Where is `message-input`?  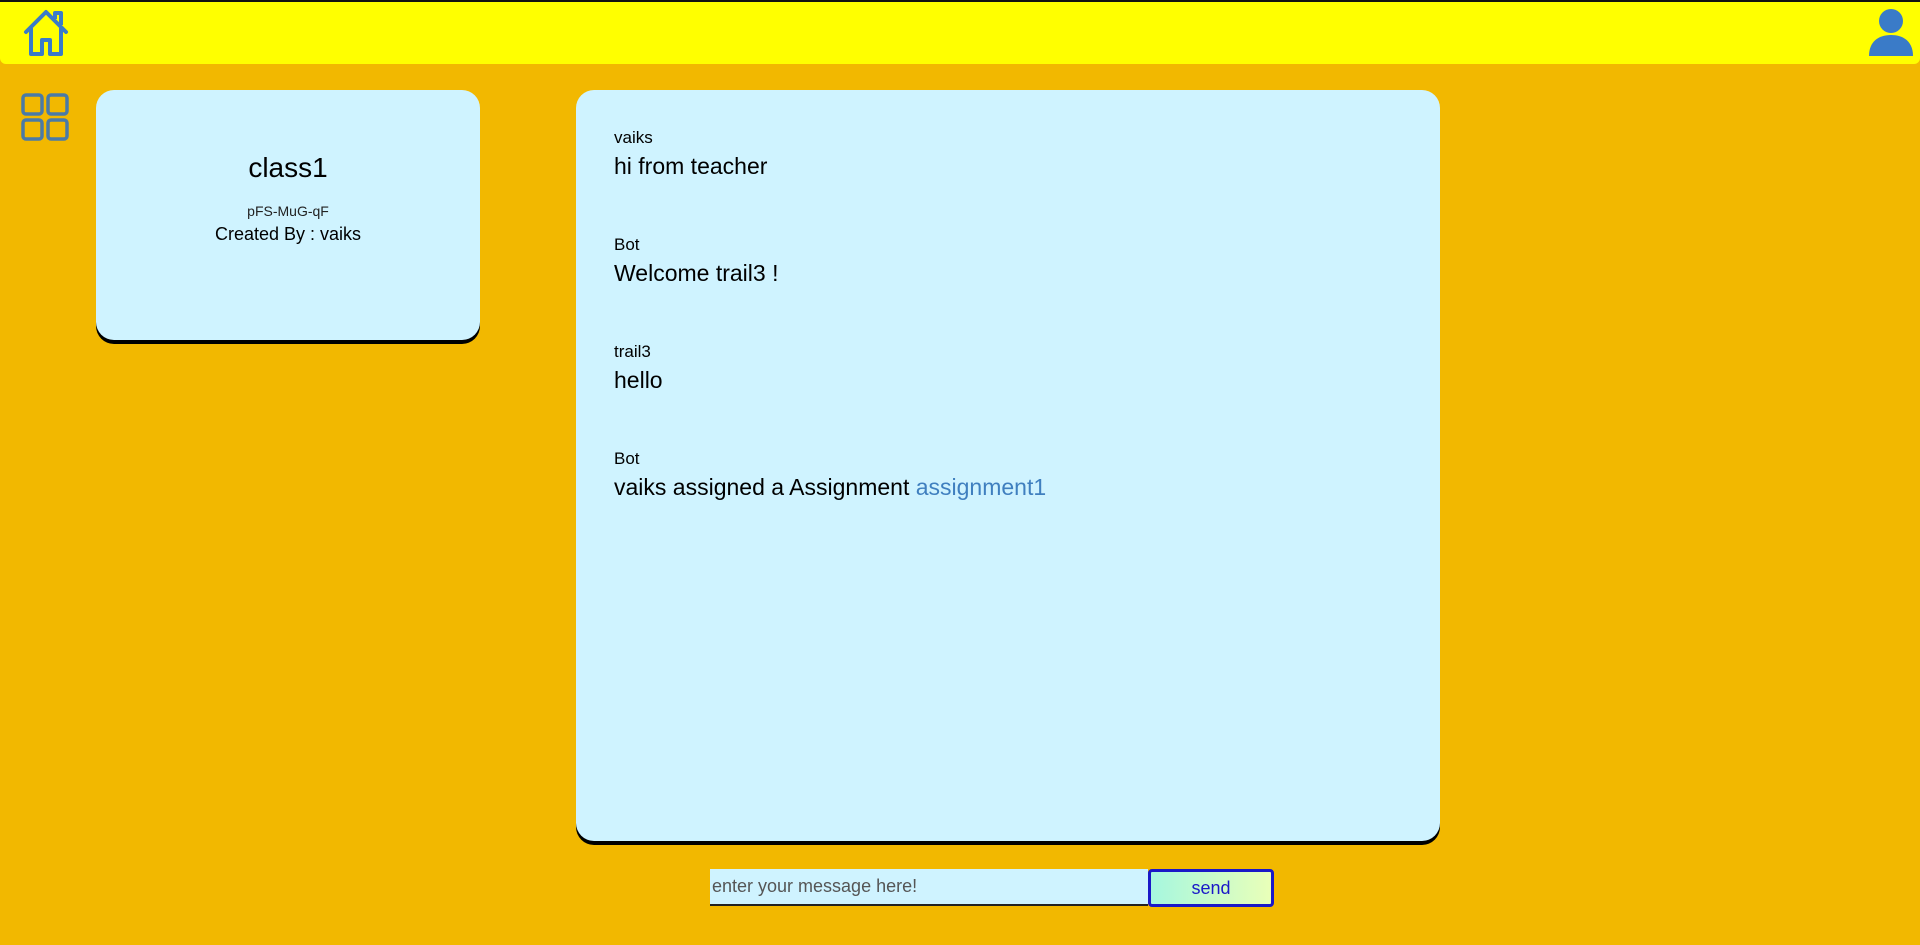
message-input is located at coordinates (929, 887).